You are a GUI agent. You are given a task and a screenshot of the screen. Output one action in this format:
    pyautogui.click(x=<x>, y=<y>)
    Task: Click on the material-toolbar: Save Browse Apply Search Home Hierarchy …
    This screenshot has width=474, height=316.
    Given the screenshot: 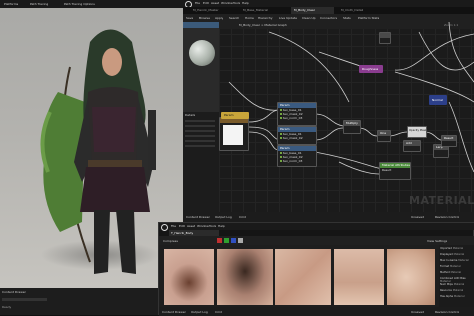 What is the action you would take?
    pyautogui.click(x=328, y=18)
    